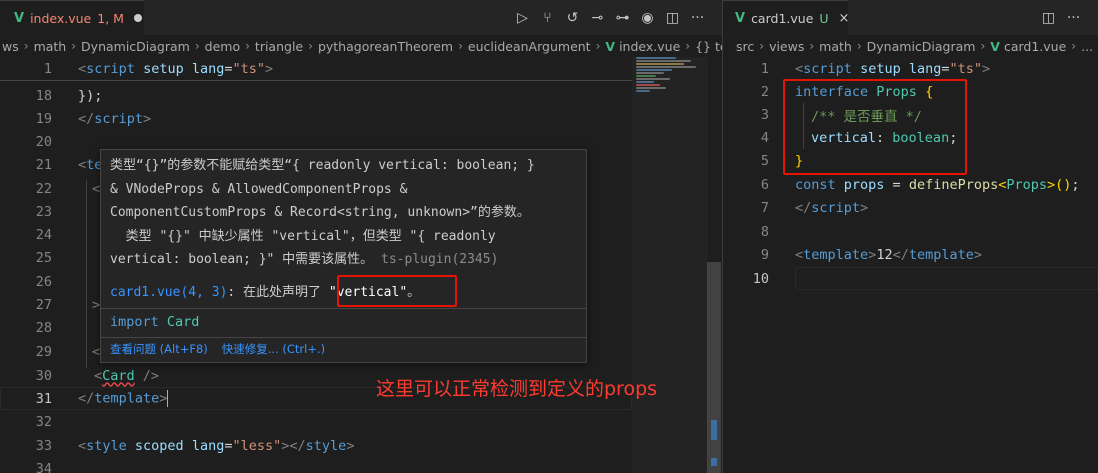  I want to click on code-line: 9 <template>12</template>, so click(852, 254).